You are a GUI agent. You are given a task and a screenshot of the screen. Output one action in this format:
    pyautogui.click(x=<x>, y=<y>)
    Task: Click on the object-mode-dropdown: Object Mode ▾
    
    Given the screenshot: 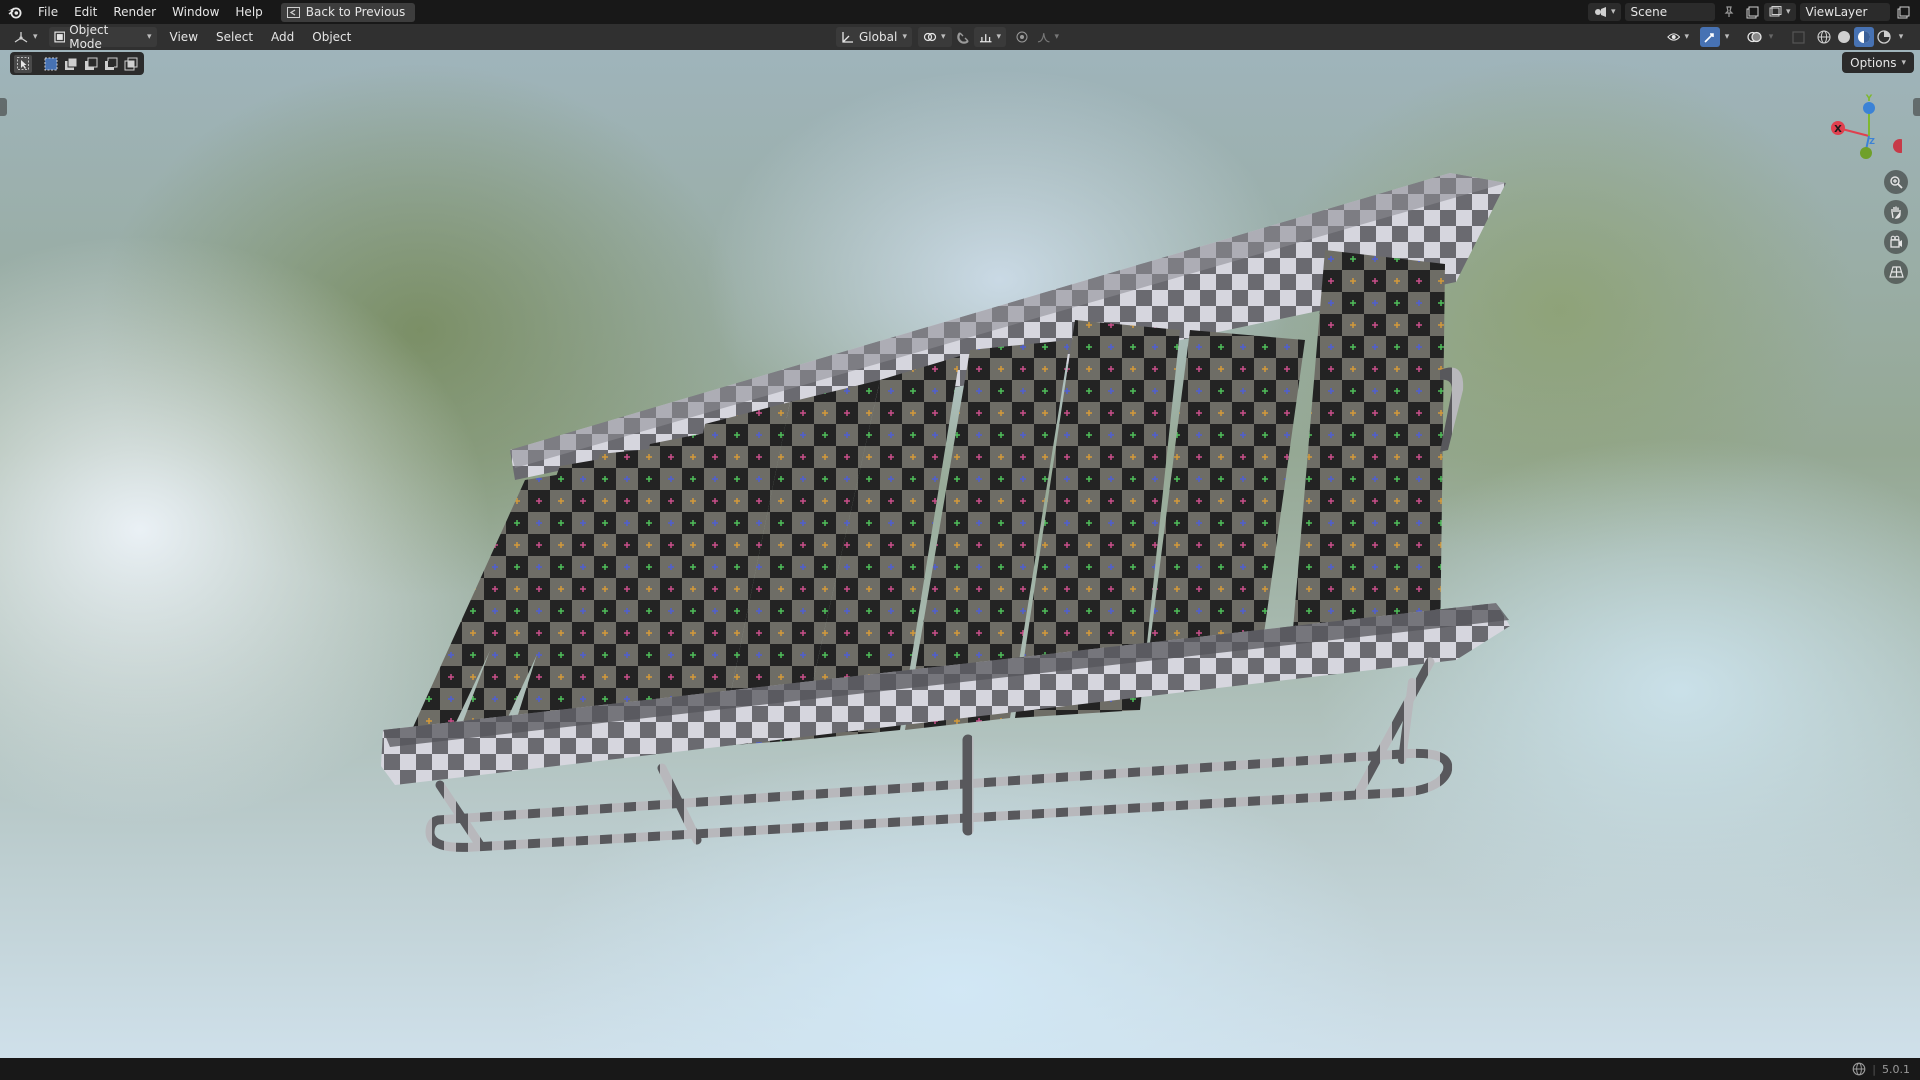 What is the action you would take?
    pyautogui.click(x=102, y=37)
    